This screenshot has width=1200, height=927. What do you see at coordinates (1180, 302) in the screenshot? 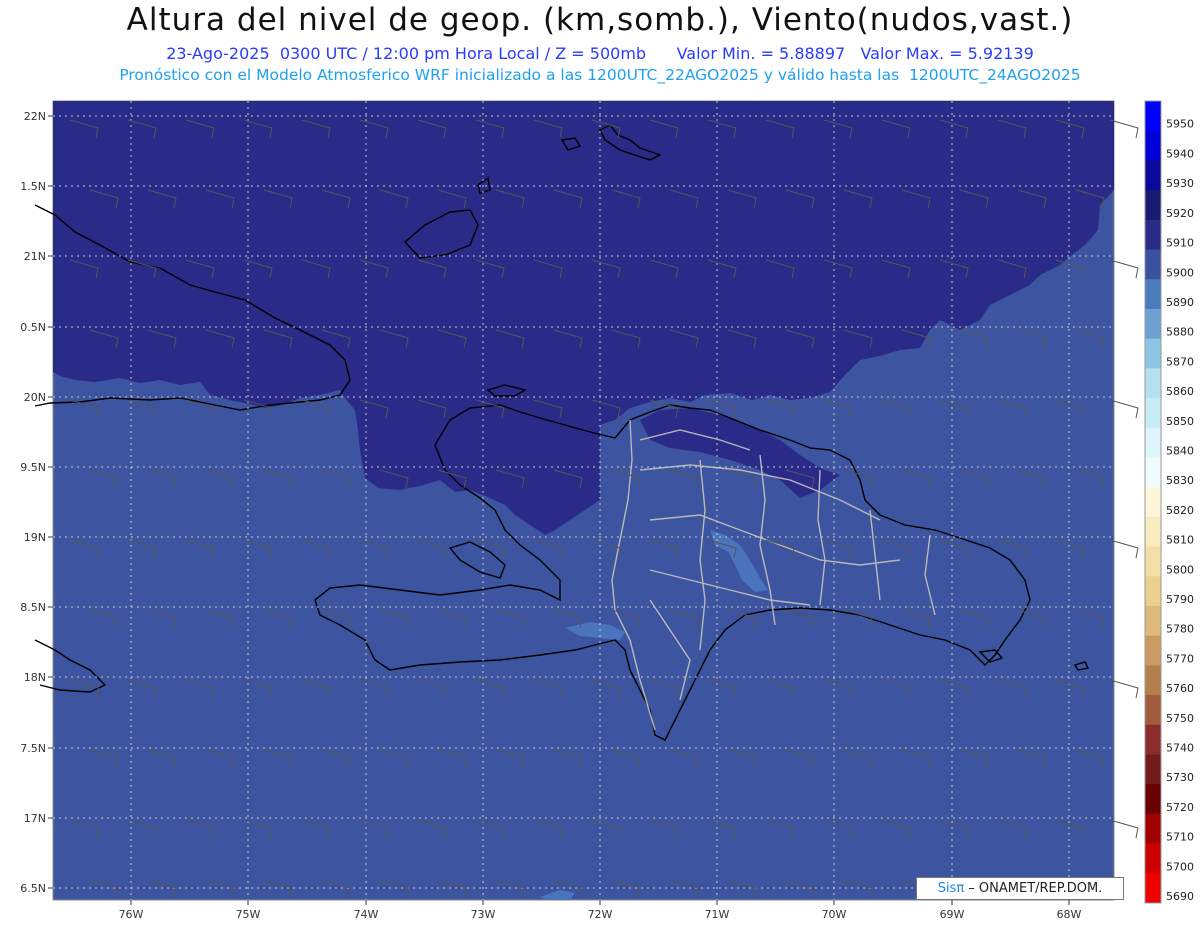
I see `colorbar-label: 5890` at bounding box center [1180, 302].